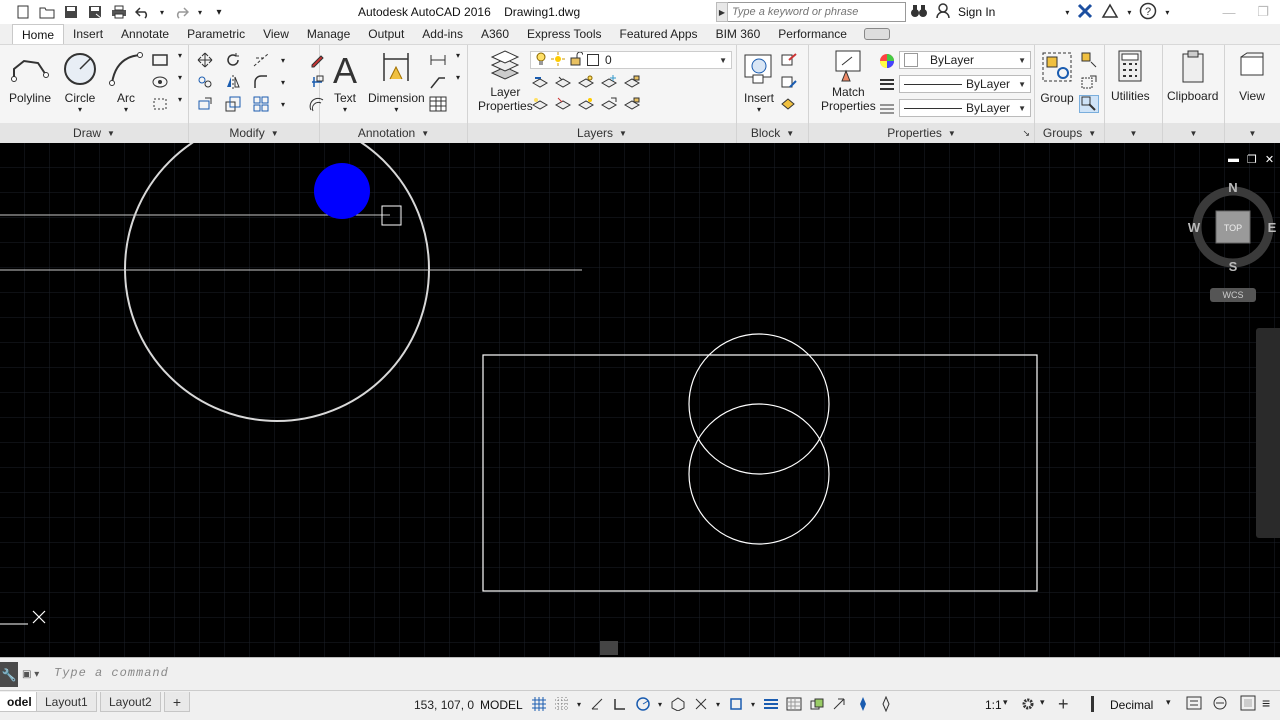  I want to click on copy-icon, so click(205, 82).